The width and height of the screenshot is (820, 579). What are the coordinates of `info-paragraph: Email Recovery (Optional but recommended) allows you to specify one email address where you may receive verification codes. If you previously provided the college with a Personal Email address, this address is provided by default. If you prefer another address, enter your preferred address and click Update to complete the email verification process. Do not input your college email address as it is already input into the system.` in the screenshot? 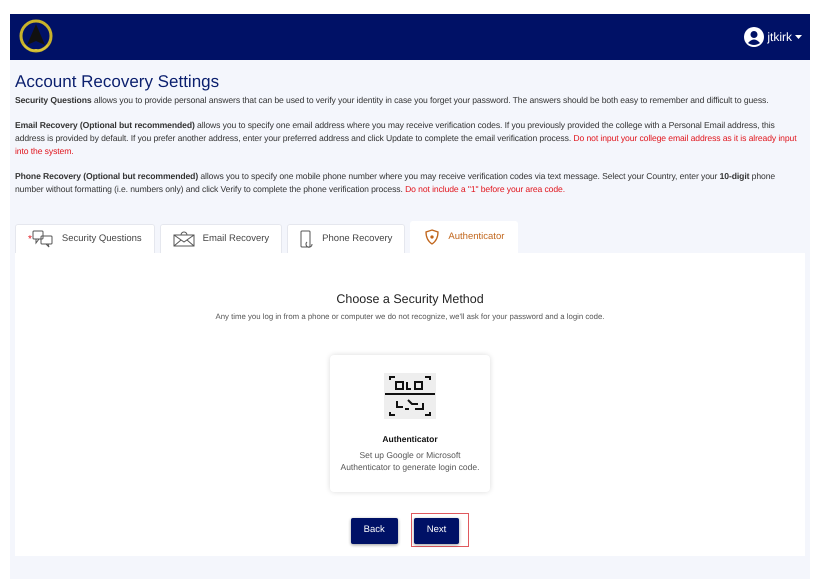 It's located at (406, 138).